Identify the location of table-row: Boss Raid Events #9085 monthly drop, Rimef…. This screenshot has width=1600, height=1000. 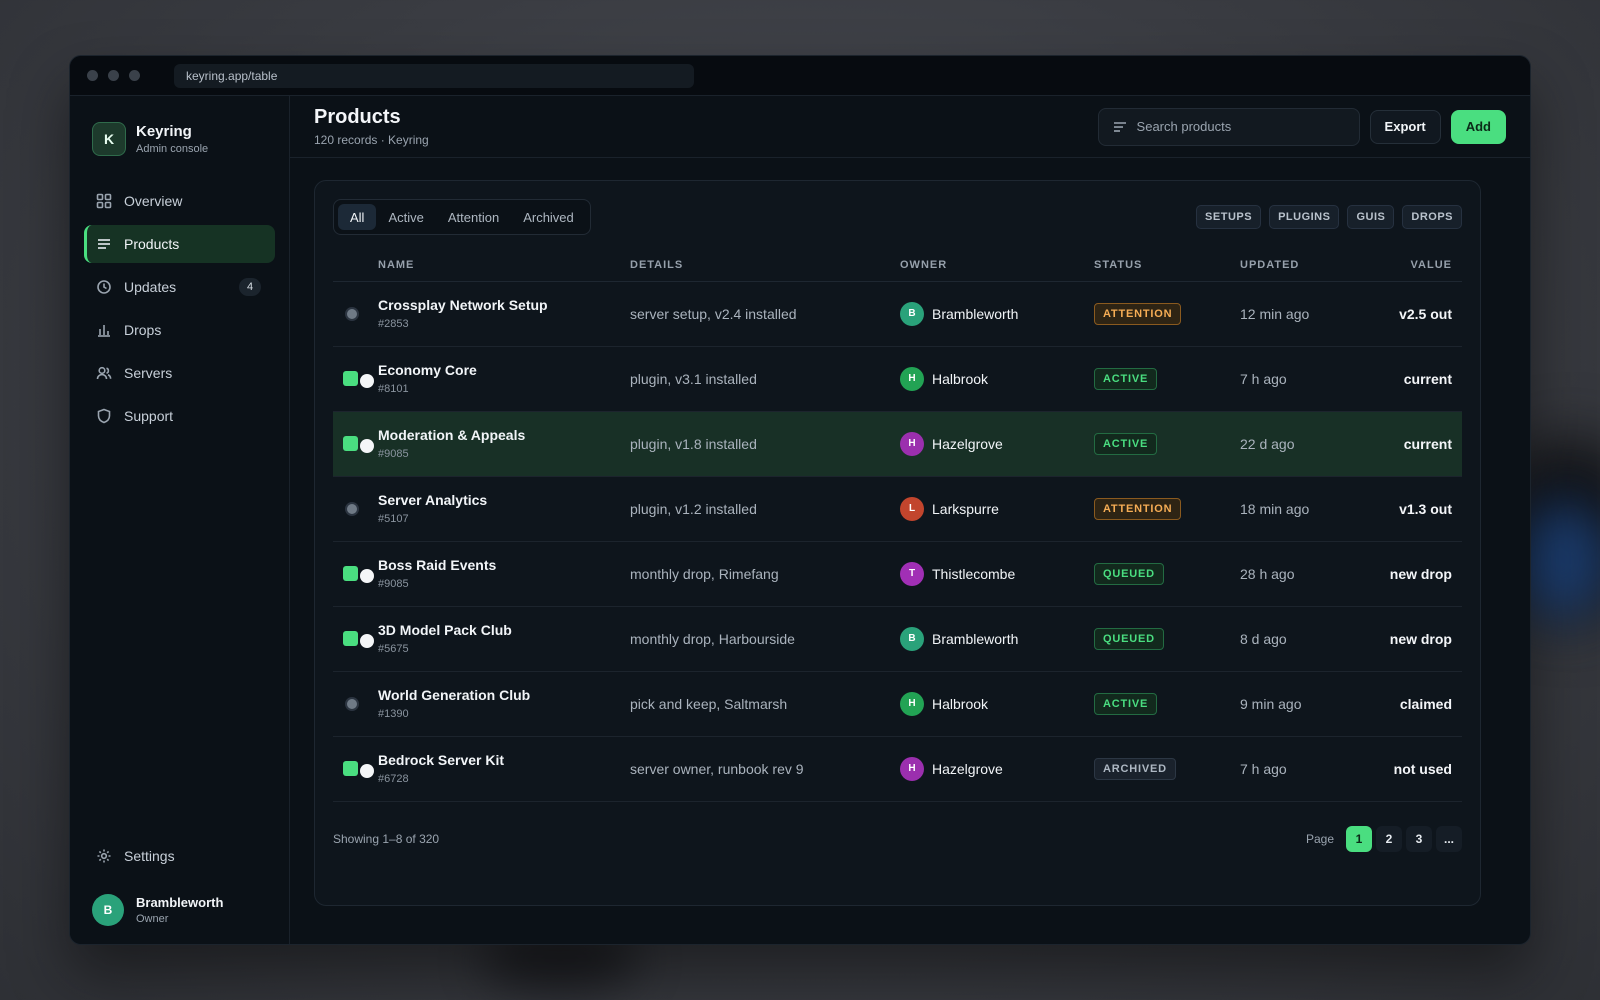
(897, 574).